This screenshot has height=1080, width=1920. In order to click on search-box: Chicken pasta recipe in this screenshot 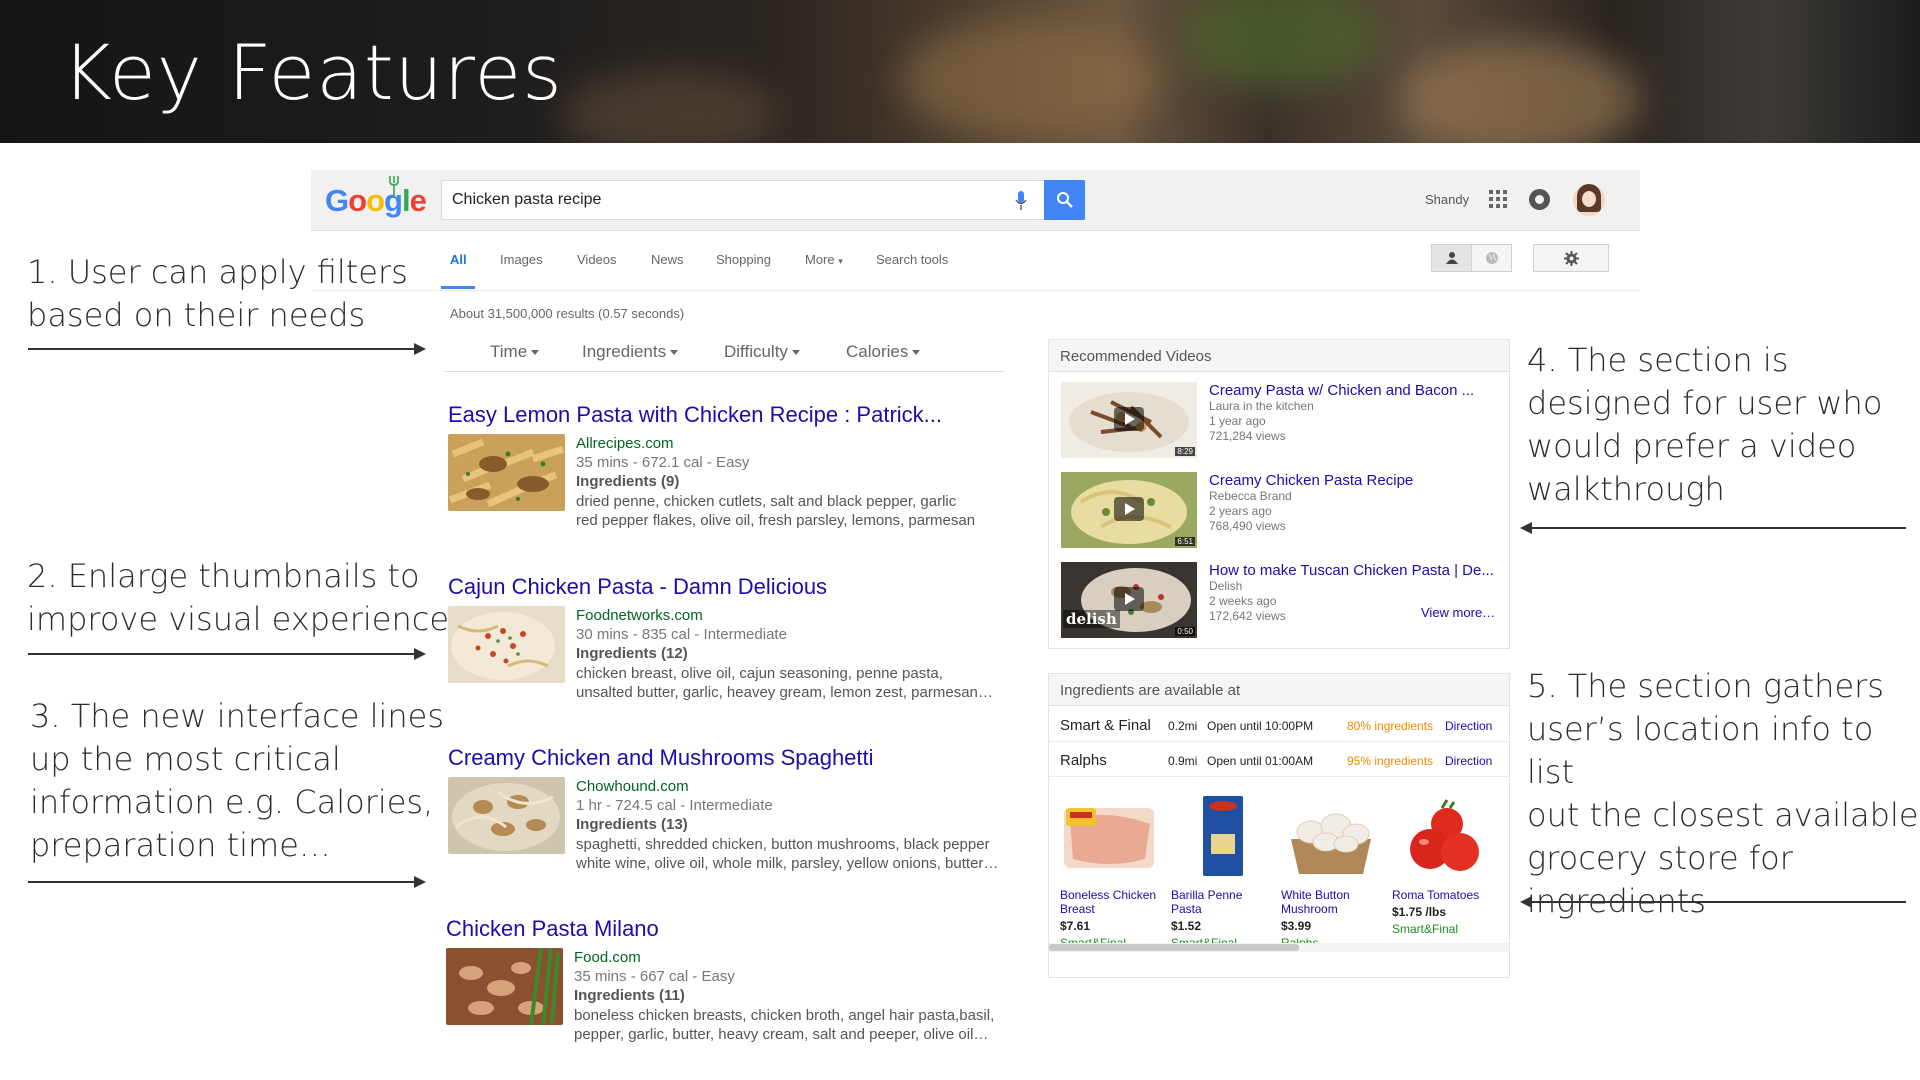, I will do `click(743, 200)`.